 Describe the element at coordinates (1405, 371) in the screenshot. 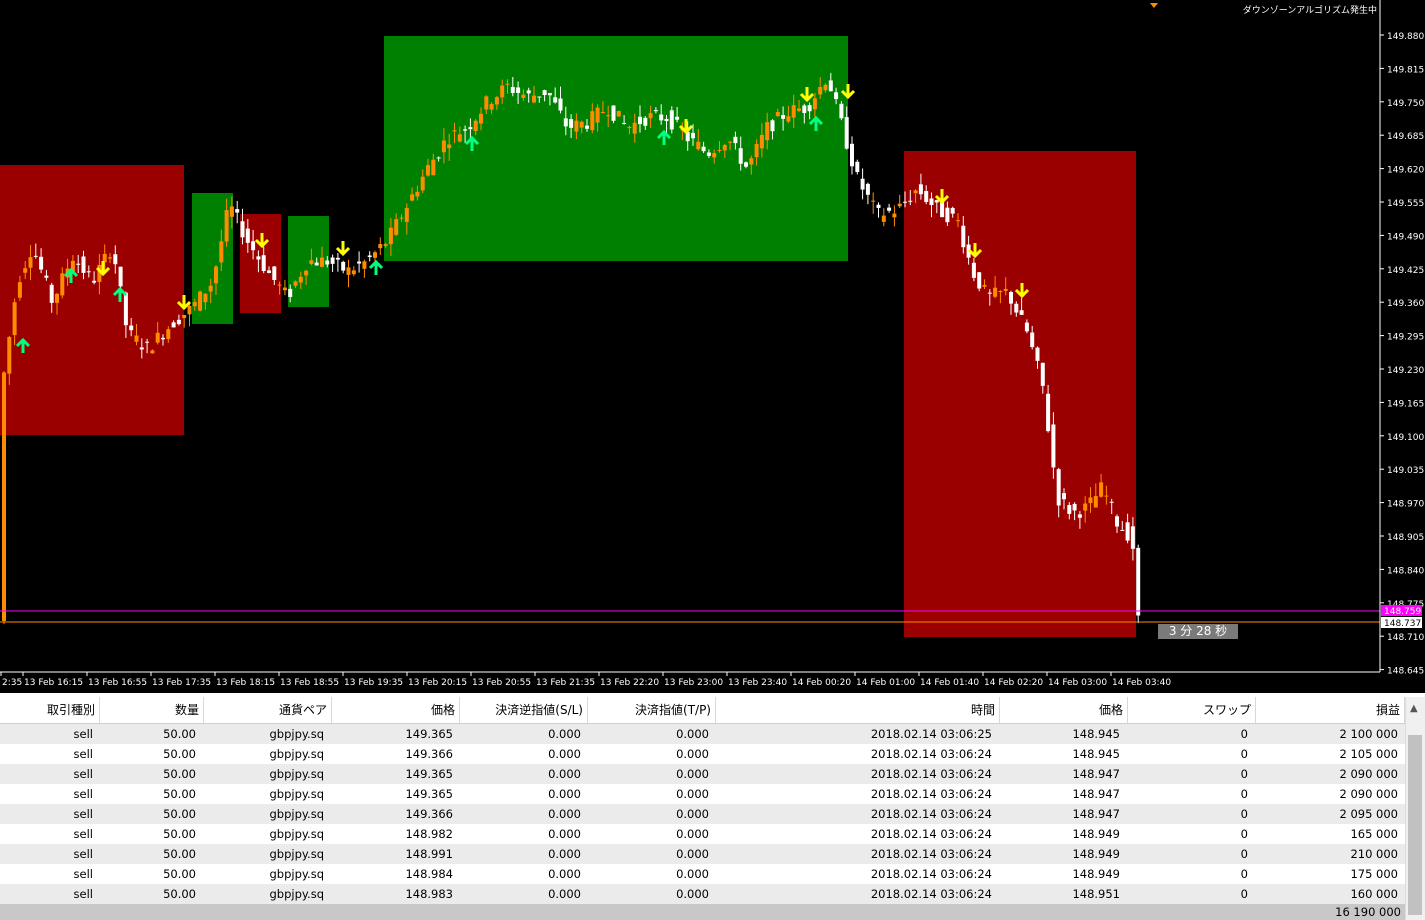

I see `price-axis-label: 149.230` at that location.